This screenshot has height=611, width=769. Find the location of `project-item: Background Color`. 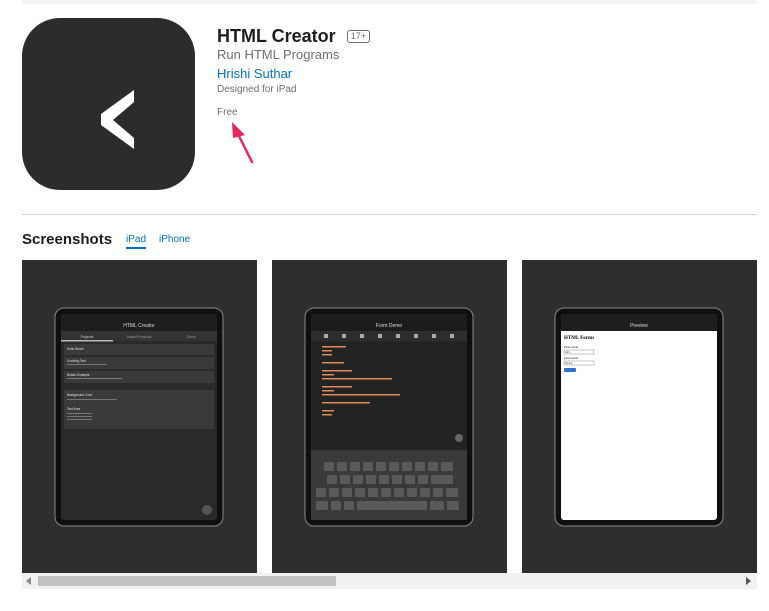

project-item: Background Color is located at coordinates (80, 395).